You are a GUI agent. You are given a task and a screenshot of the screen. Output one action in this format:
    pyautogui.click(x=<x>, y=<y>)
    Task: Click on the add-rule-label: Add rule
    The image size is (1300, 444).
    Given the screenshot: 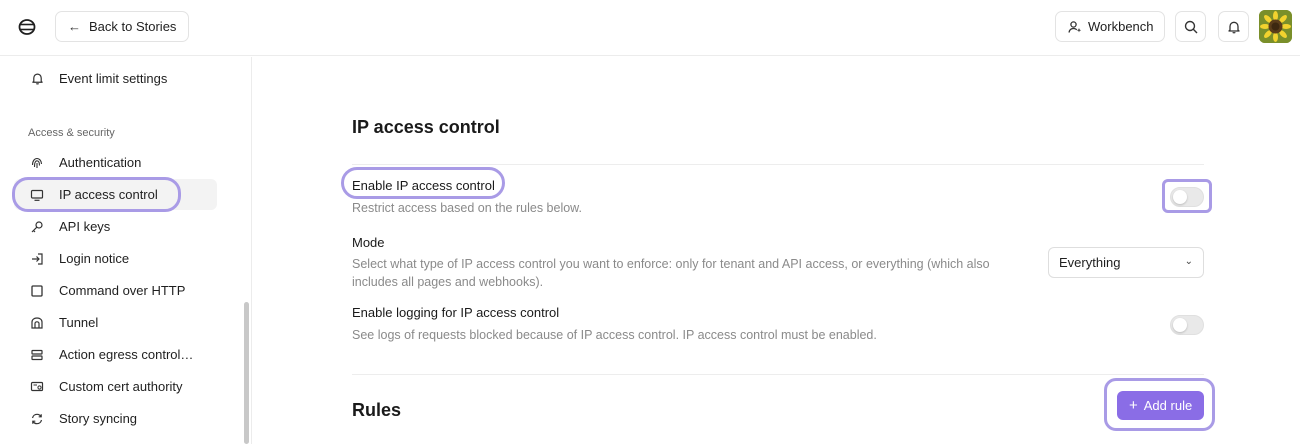 What is the action you would take?
    pyautogui.click(x=1168, y=405)
    